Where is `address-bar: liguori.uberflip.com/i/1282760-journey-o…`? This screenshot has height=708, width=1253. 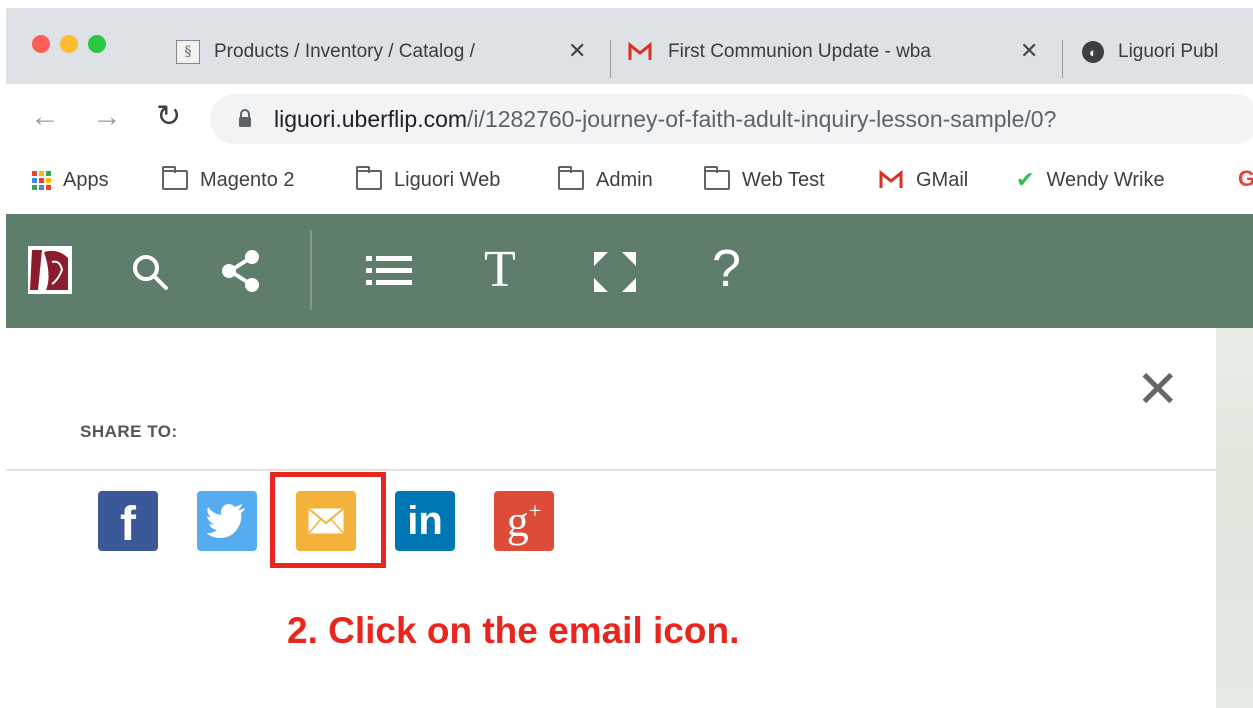
address-bar: liguori.uberflip.com/i/1282760-journey-o… is located at coordinates (731, 119).